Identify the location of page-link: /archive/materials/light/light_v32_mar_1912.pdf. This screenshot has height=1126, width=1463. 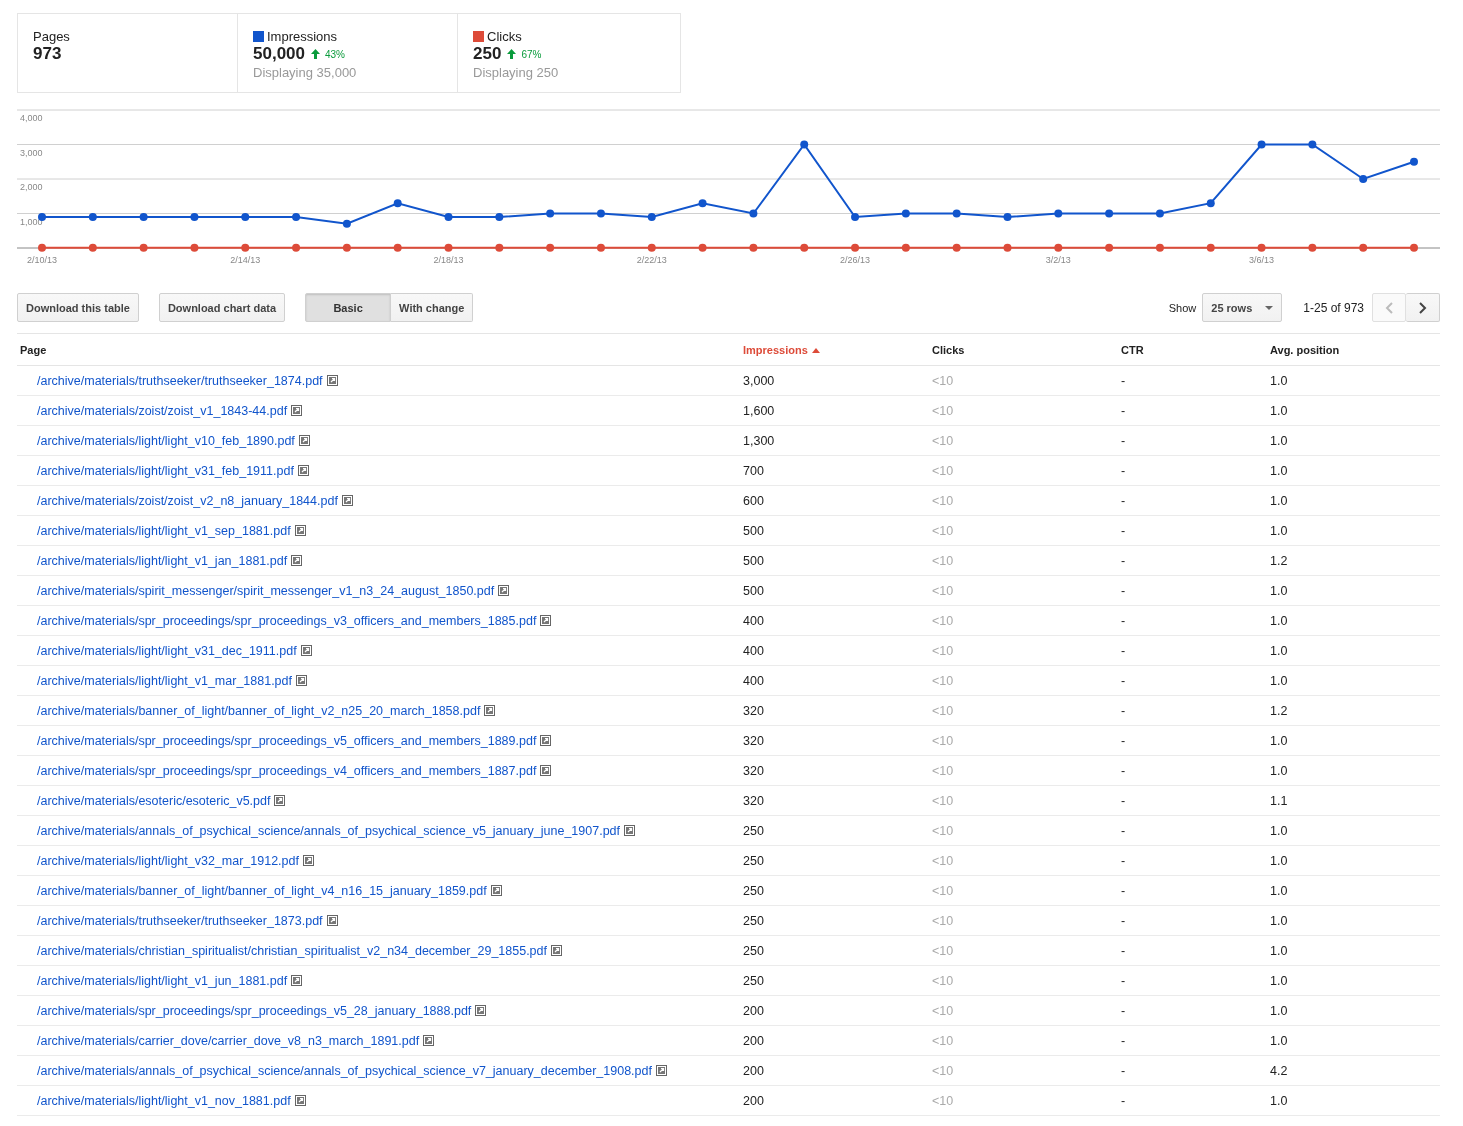
(168, 860).